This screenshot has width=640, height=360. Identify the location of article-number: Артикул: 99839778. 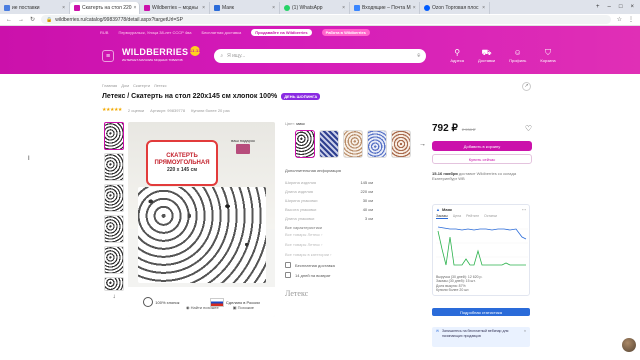
(167, 110).